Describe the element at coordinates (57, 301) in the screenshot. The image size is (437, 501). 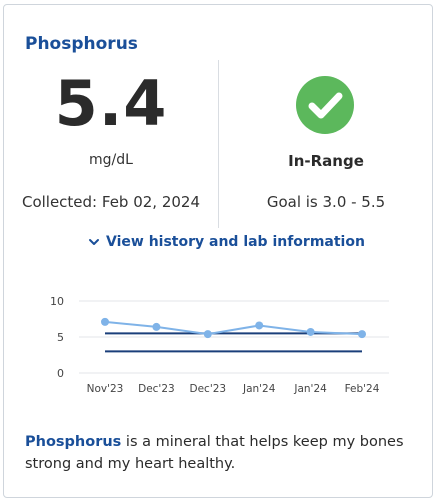
I see `y-tick-label: 10` at that location.